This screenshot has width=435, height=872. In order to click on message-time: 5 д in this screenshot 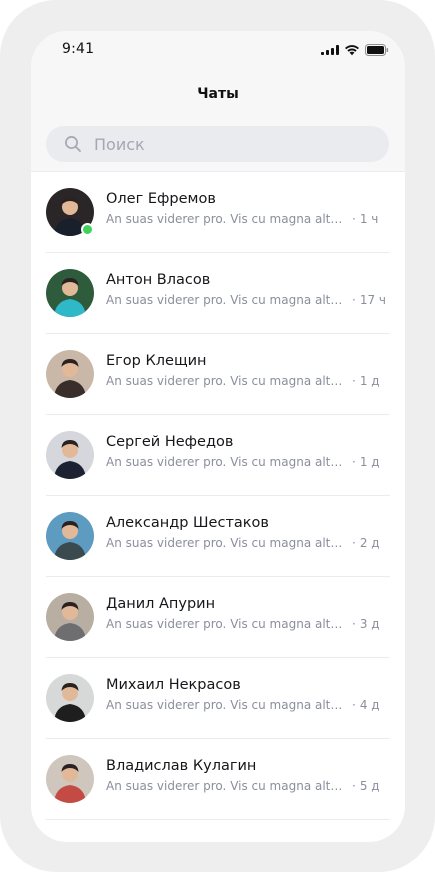, I will do `click(369, 786)`.